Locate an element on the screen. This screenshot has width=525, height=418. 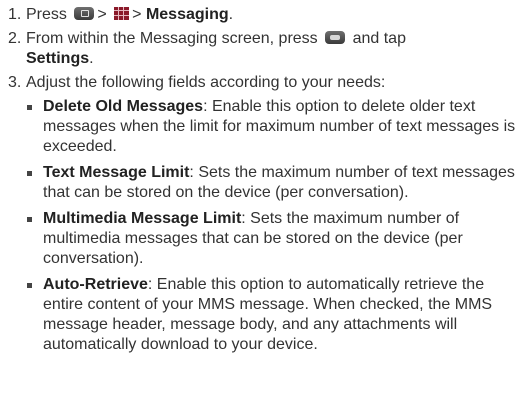
step-text: Press is located at coordinates (46, 14).